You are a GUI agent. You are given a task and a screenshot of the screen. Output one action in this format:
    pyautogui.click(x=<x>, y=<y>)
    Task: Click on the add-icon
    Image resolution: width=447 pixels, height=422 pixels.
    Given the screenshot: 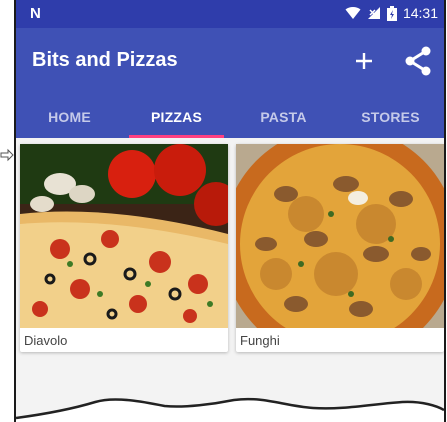 What is the action you would take?
    pyautogui.click(x=364, y=61)
    